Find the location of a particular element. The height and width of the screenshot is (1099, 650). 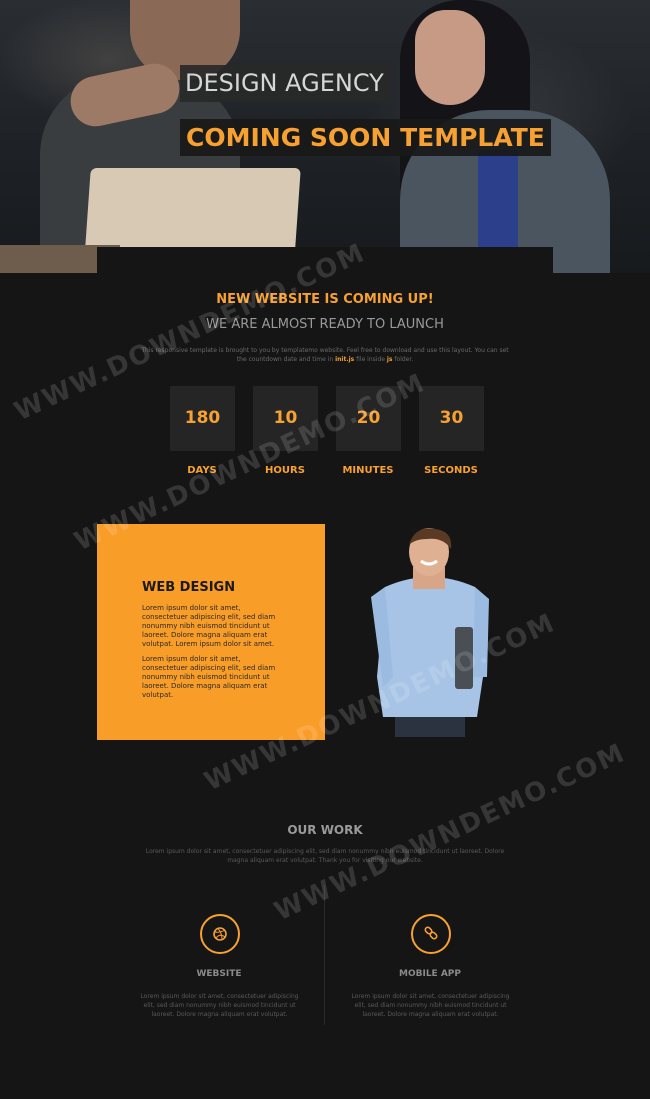

link-icon is located at coordinates (431, 934).